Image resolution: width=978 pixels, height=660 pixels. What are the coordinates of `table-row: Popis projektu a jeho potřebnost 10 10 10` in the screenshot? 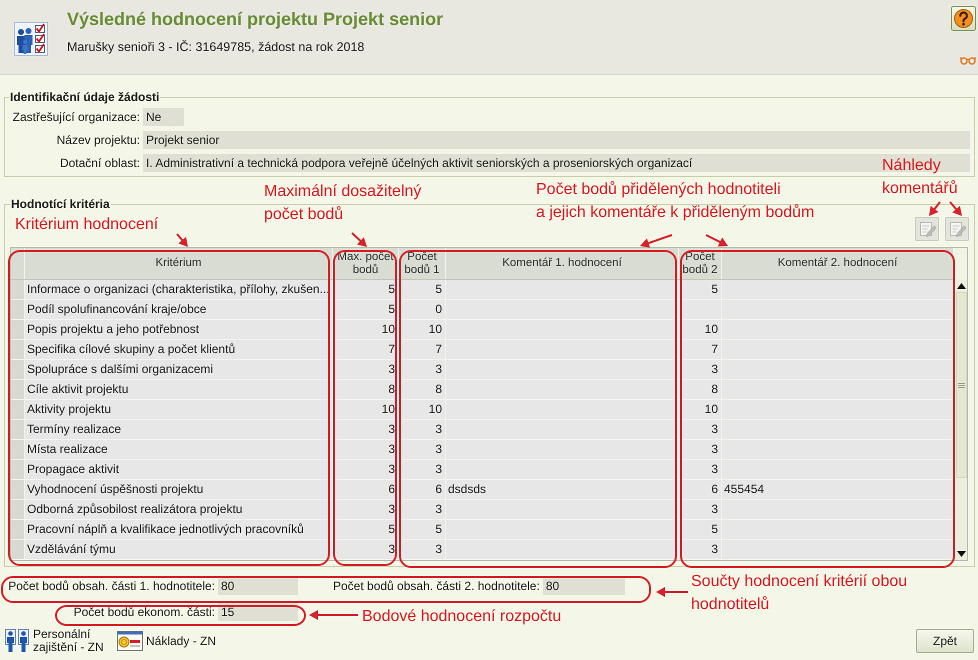 It's located at (482, 330).